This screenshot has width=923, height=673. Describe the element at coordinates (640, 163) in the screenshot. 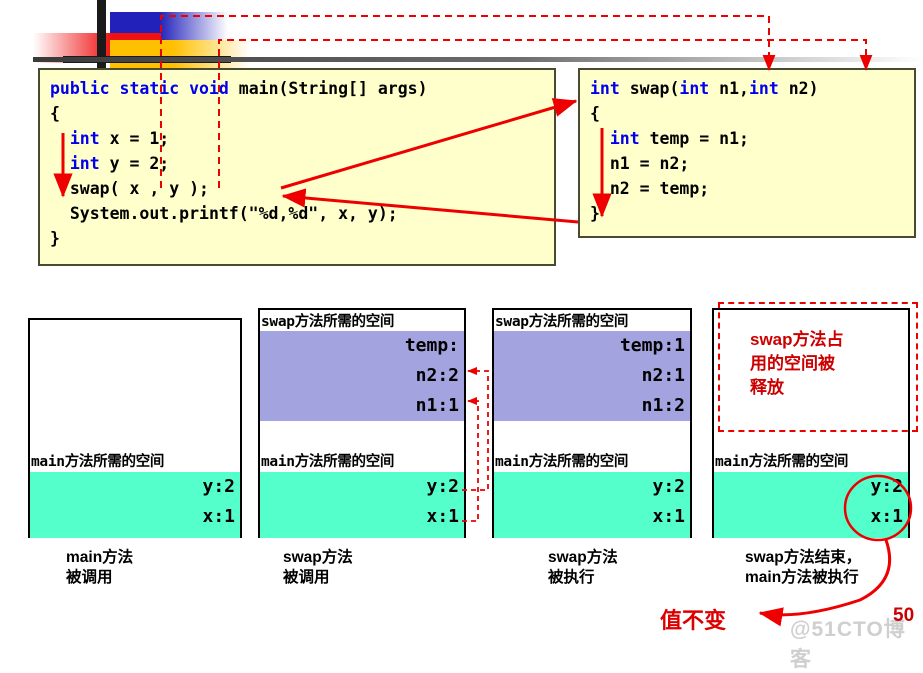

I see `code-swap-line-4: n1 = n2;` at that location.